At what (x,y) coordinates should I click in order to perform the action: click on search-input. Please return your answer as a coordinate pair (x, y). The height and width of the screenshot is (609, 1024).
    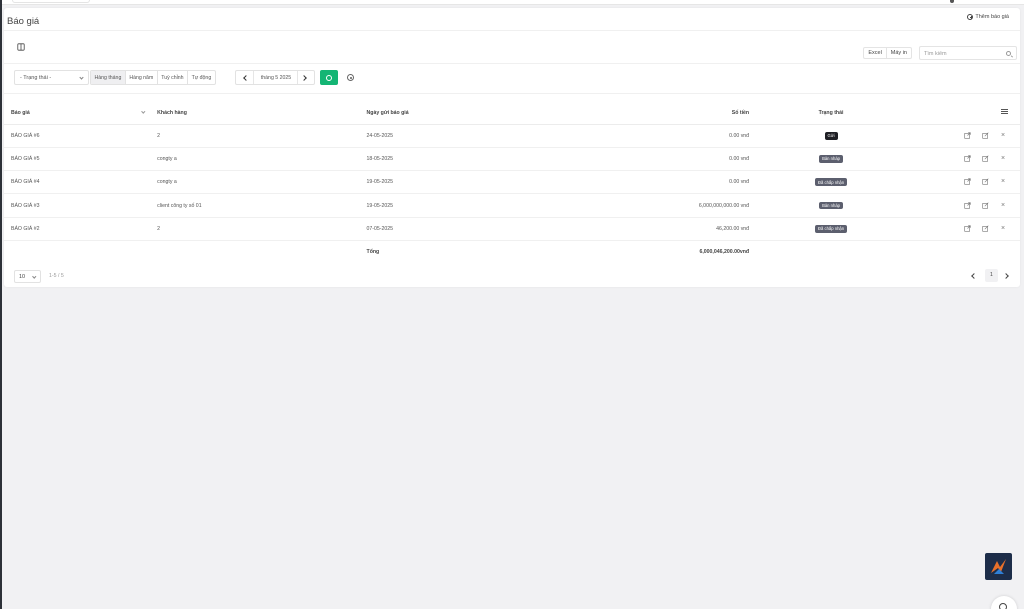
    Looking at the image, I should click on (961, 53).